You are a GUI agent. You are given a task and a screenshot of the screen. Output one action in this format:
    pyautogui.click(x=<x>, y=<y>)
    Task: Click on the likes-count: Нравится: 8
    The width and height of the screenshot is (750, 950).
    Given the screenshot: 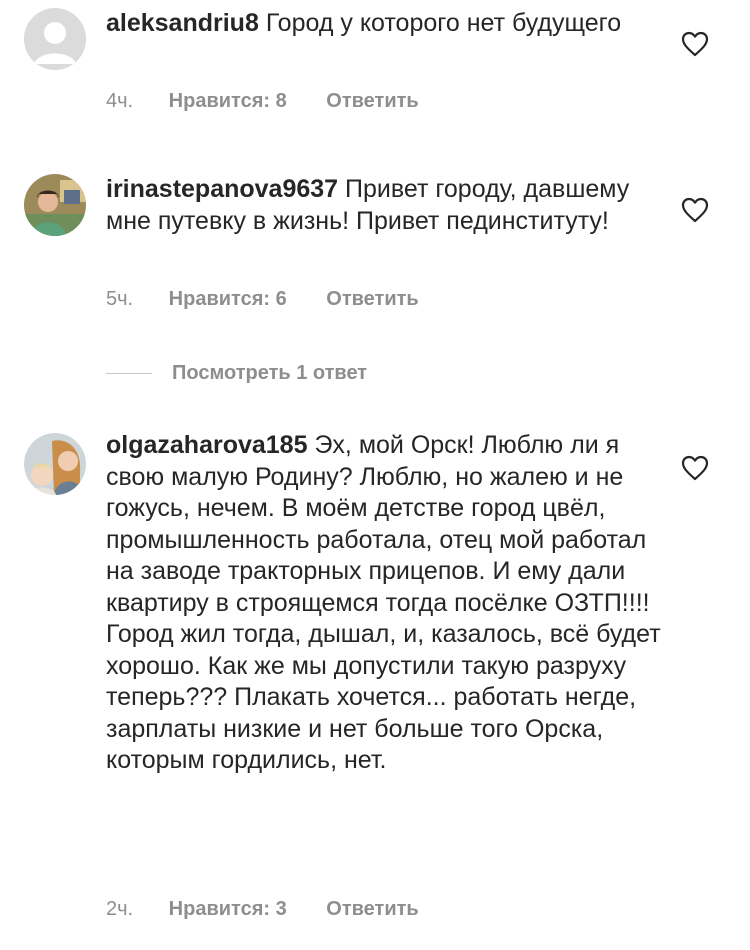 What is the action you would take?
    pyautogui.click(x=228, y=101)
    